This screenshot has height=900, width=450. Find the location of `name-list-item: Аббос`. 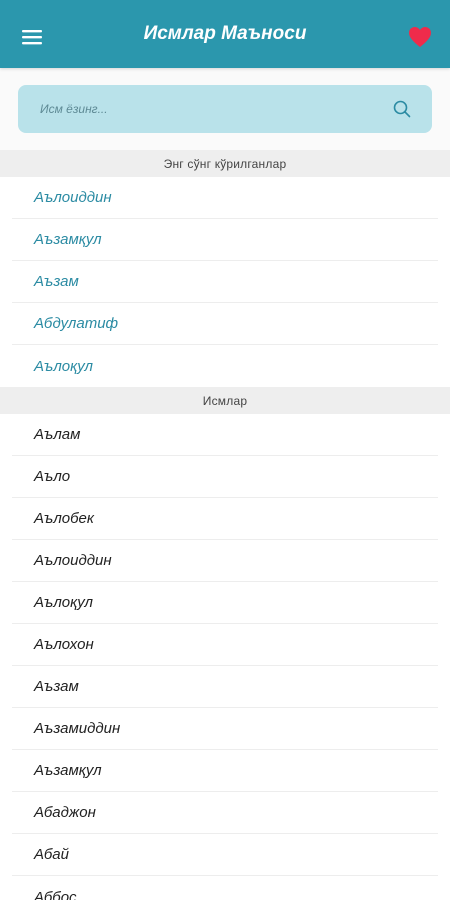

name-list-item: Аббос is located at coordinates (225, 888).